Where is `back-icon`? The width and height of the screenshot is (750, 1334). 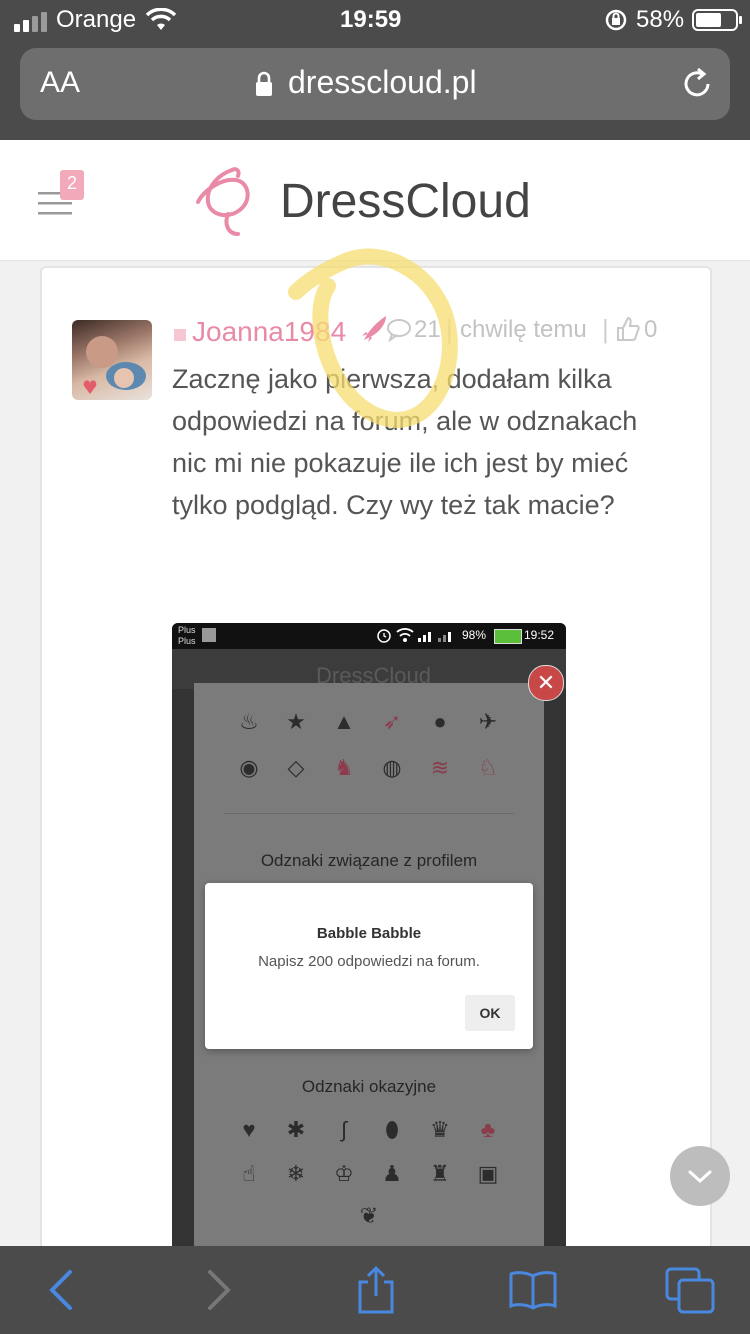
back-icon is located at coordinates (62, 1290).